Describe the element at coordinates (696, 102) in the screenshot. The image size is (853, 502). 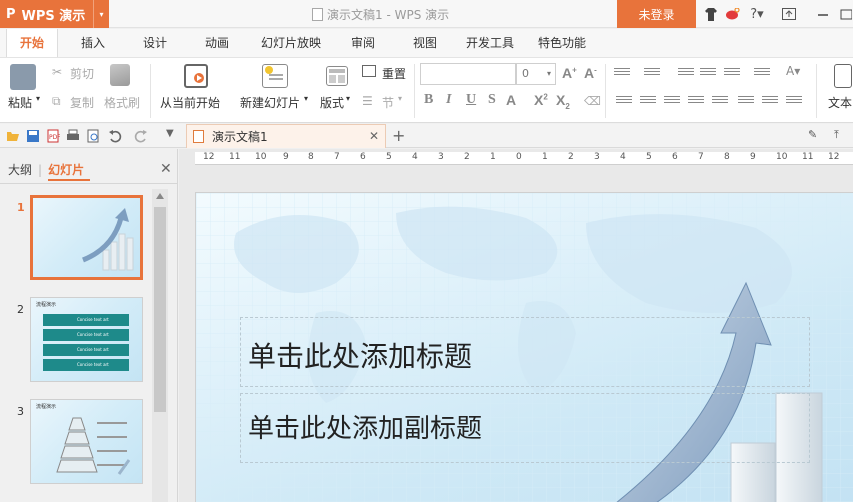
I see `justify-icon` at that location.